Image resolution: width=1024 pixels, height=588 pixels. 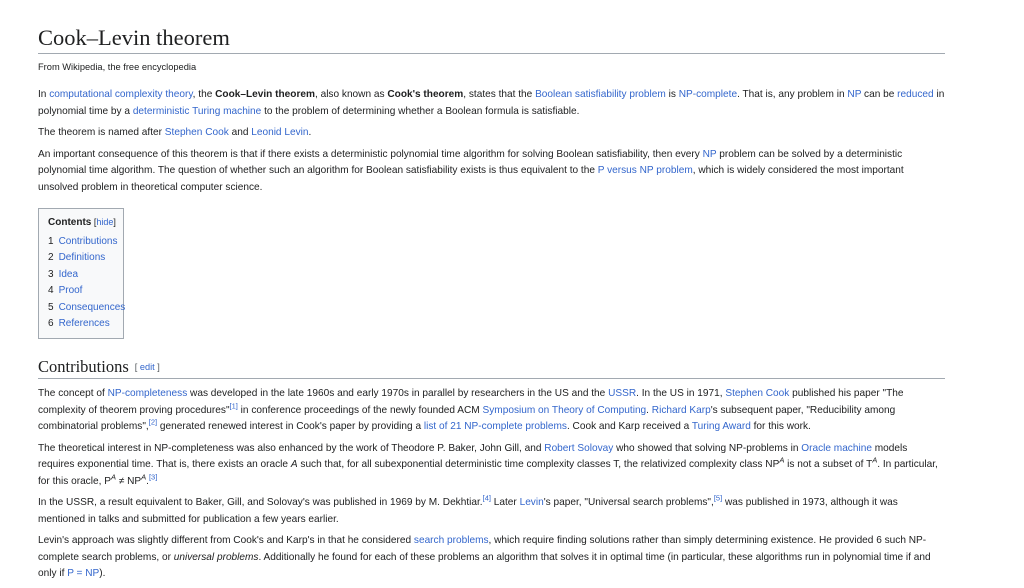 I want to click on text: In, so click(x=44, y=94).